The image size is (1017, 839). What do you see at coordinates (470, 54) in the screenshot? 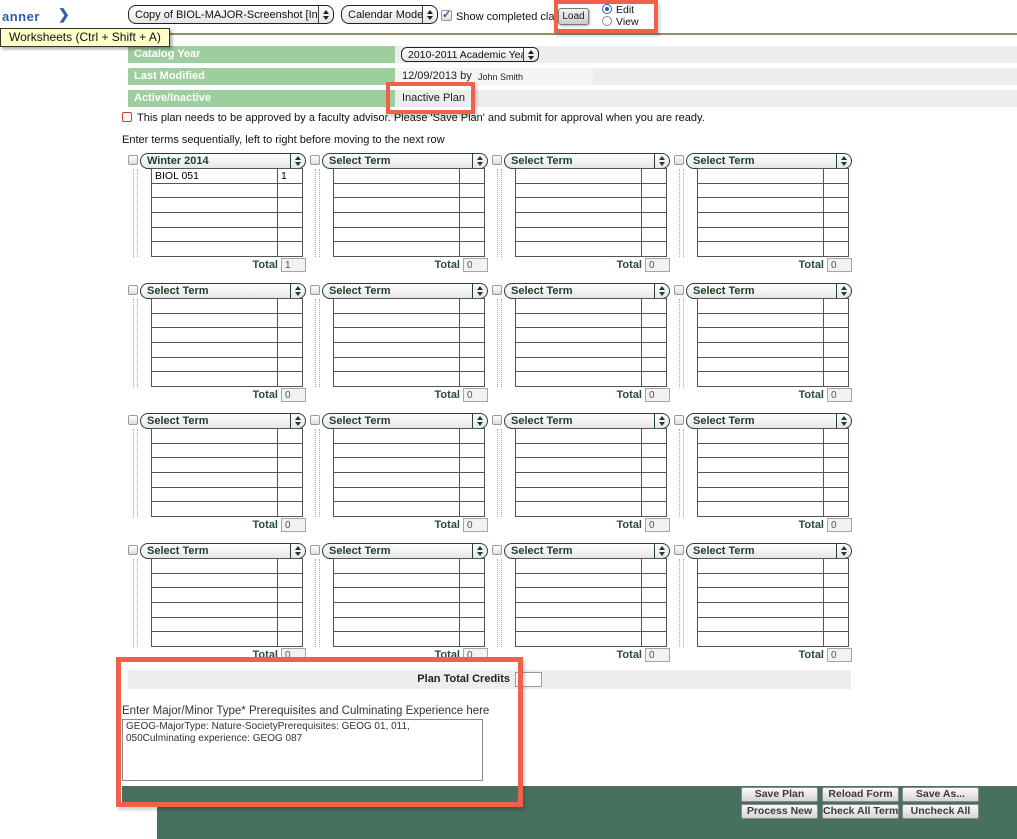
I see `catalog-year-select: 2010-2011 Academic Year` at bounding box center [470, 54].